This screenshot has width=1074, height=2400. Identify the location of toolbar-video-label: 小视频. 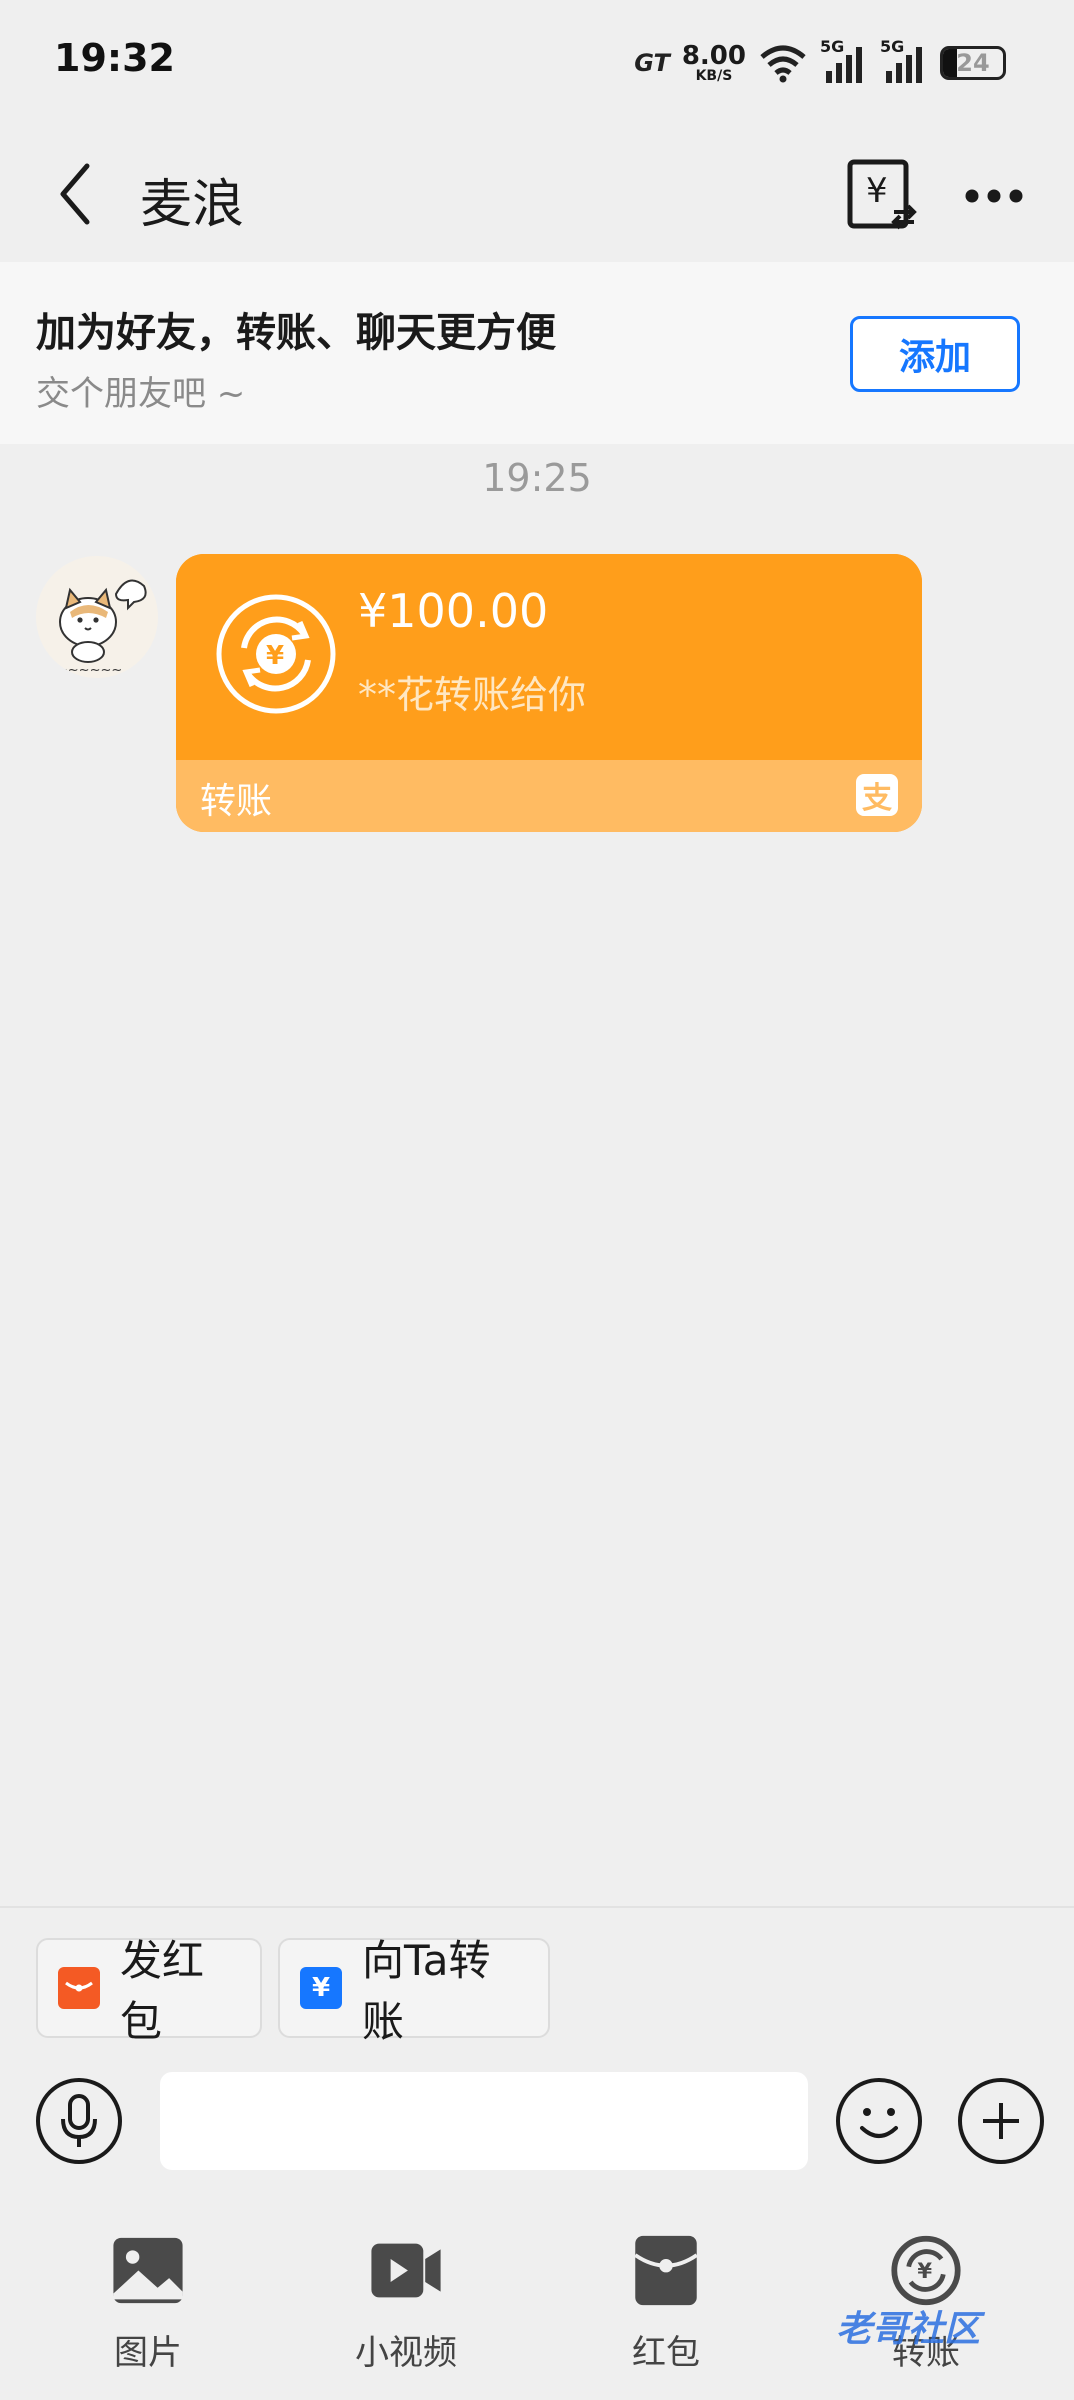
(406, 2353).